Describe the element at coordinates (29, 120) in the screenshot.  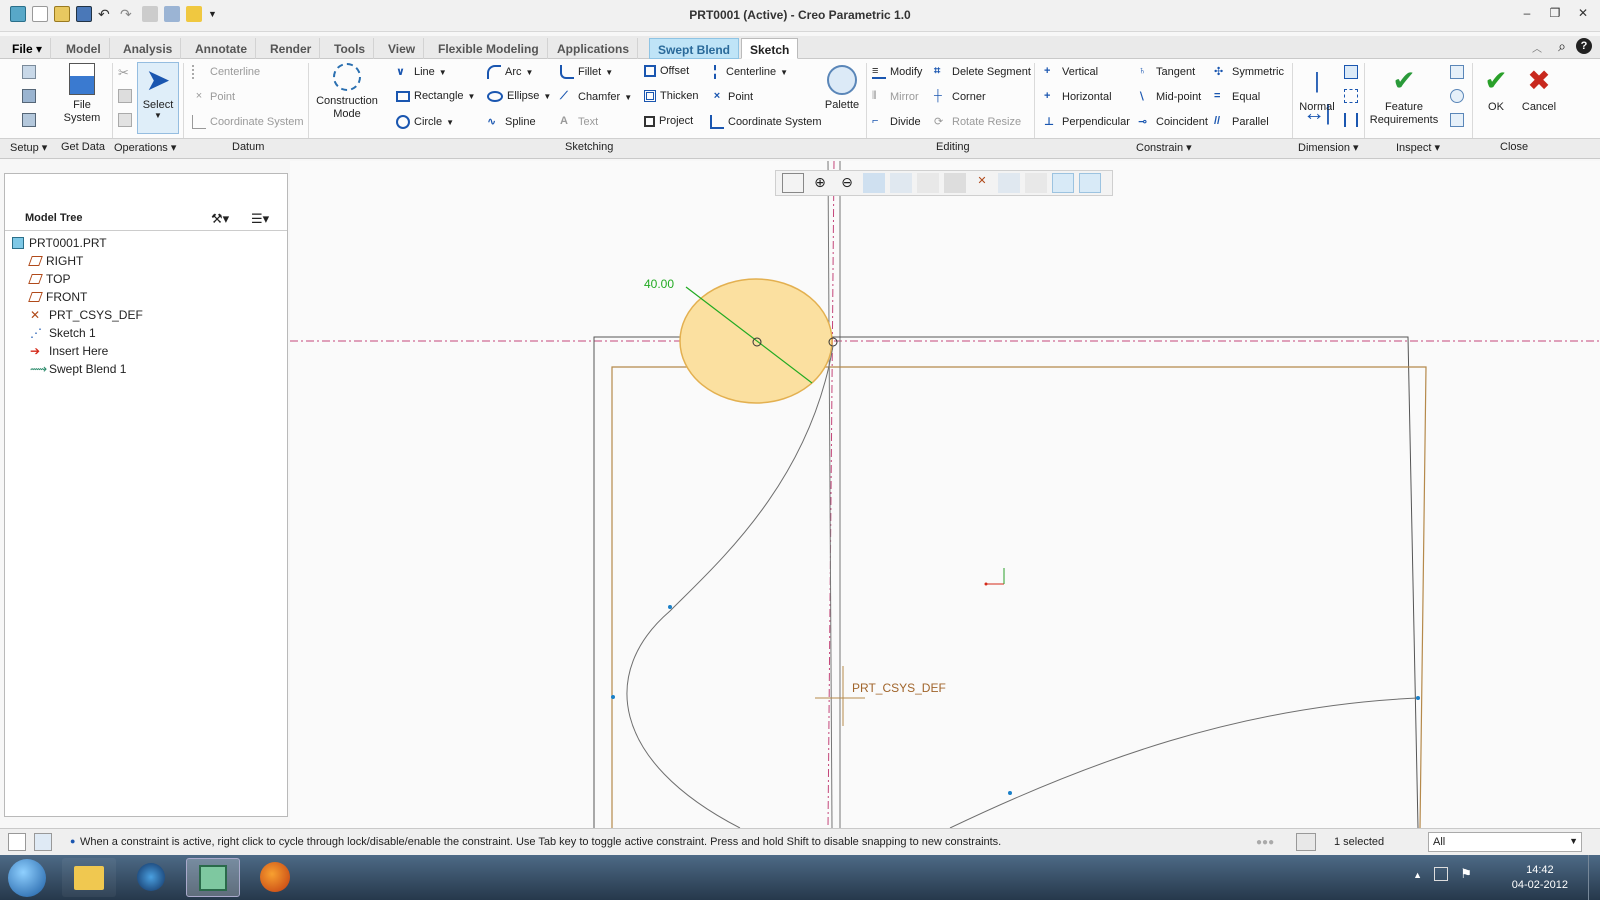
I see `references-icon` at that location.